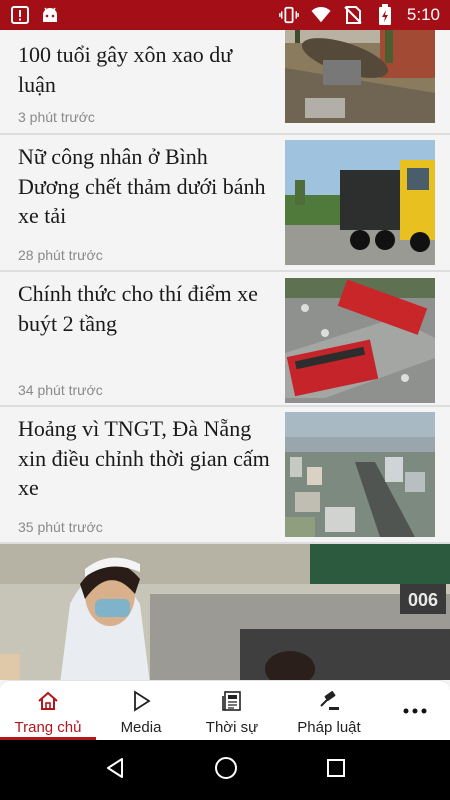  Describe the element at coordinates (50, 15) in the screenshot. I see `android-icon` at that location.